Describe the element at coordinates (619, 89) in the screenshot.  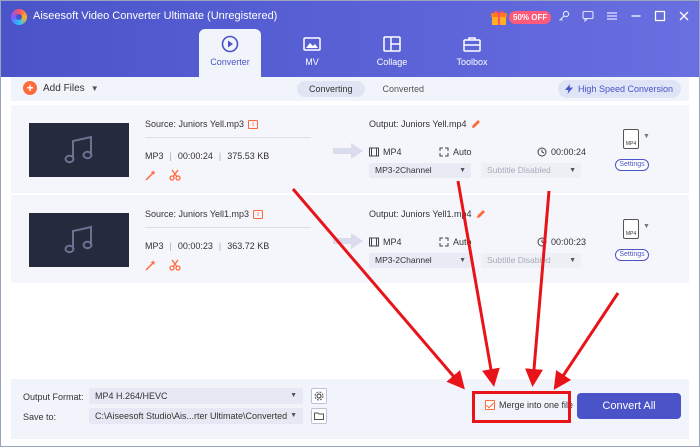
I see `high-speed-conversion-button: High Speed Conversion` at that location.